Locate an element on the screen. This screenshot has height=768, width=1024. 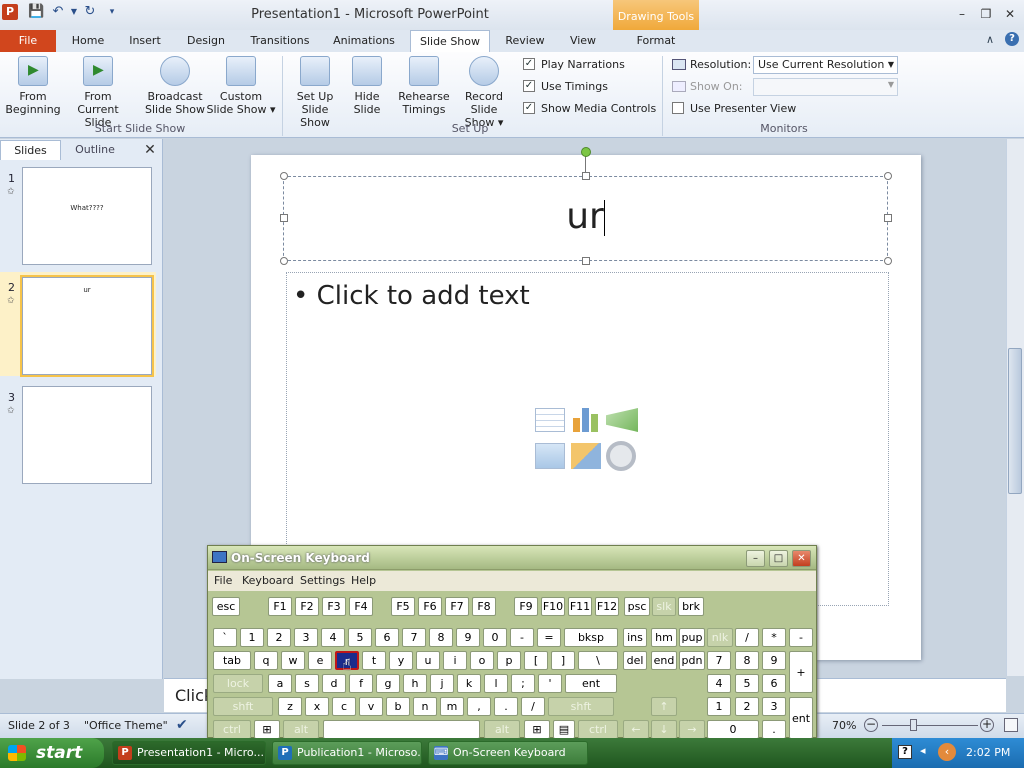
tab-review: Review is located at coordinates (525, 41).